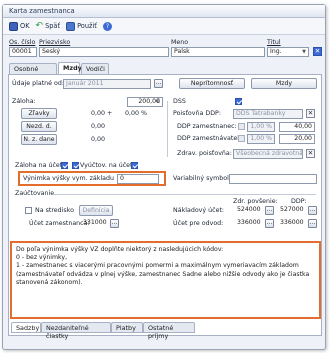  Describe the element at coordinates (274, 42) in the screenshot. I see `title-label: Titul` at that location.